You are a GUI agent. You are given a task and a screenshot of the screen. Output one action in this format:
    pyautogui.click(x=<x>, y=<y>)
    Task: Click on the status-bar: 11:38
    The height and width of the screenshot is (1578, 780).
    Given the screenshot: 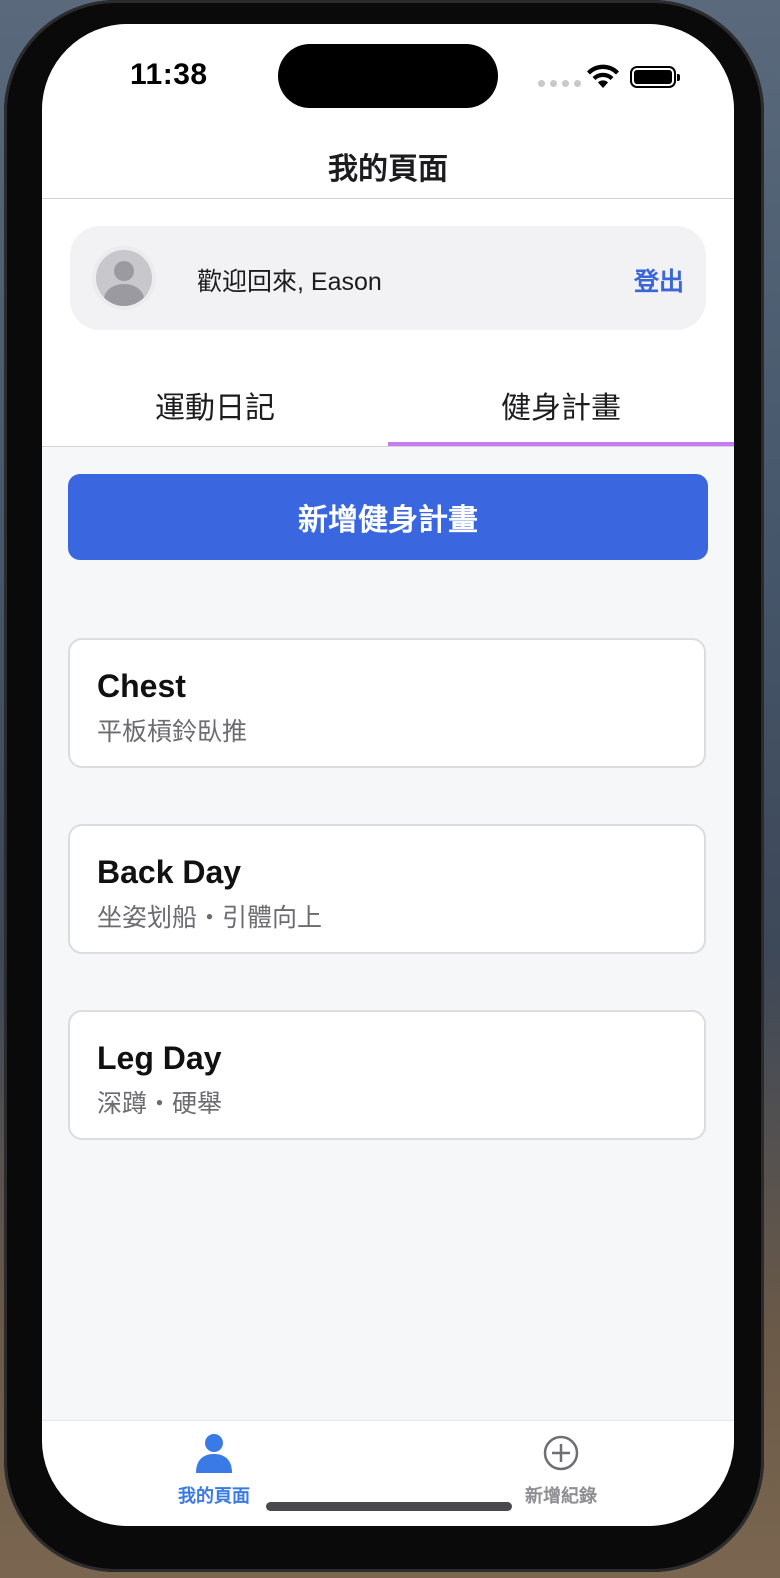 What is the action you would take?
    pyautogui.click(x=388, y=79)
    